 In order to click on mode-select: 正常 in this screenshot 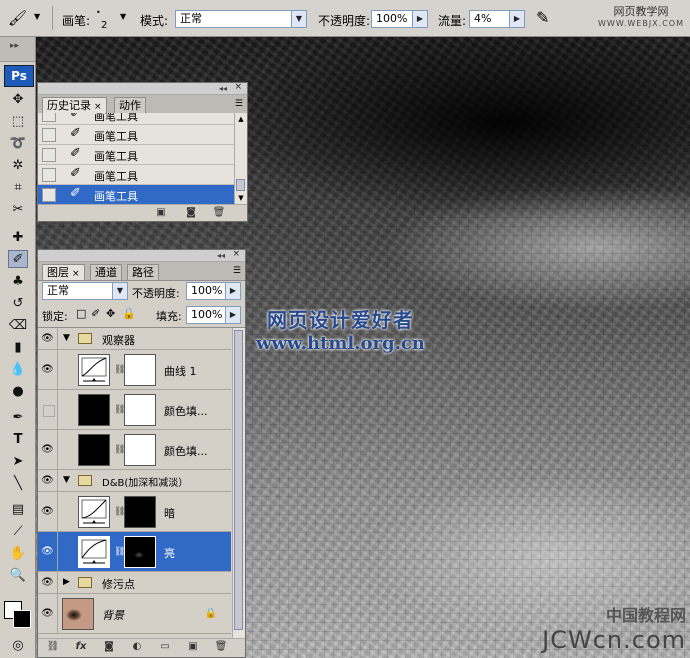, I will do `click(234, 19)`.